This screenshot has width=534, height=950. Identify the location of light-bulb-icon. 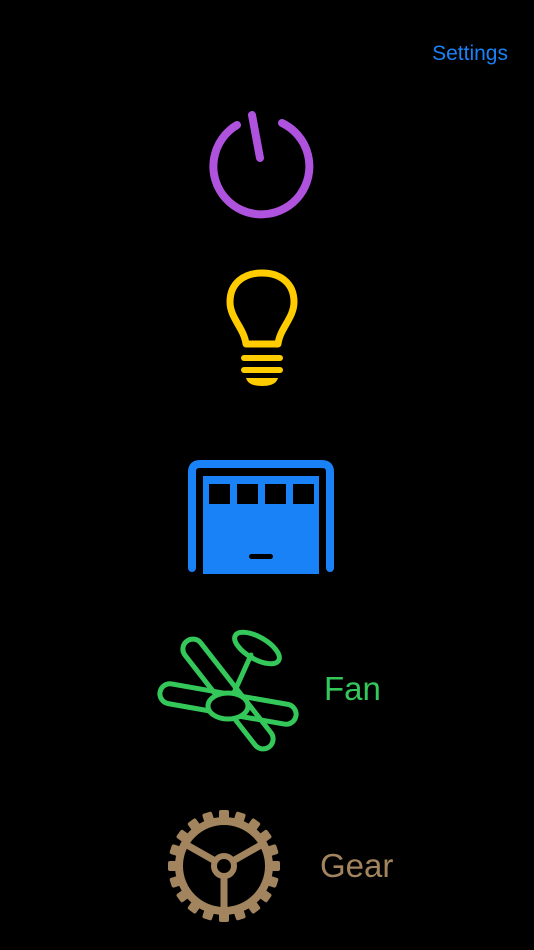
(262, 327).